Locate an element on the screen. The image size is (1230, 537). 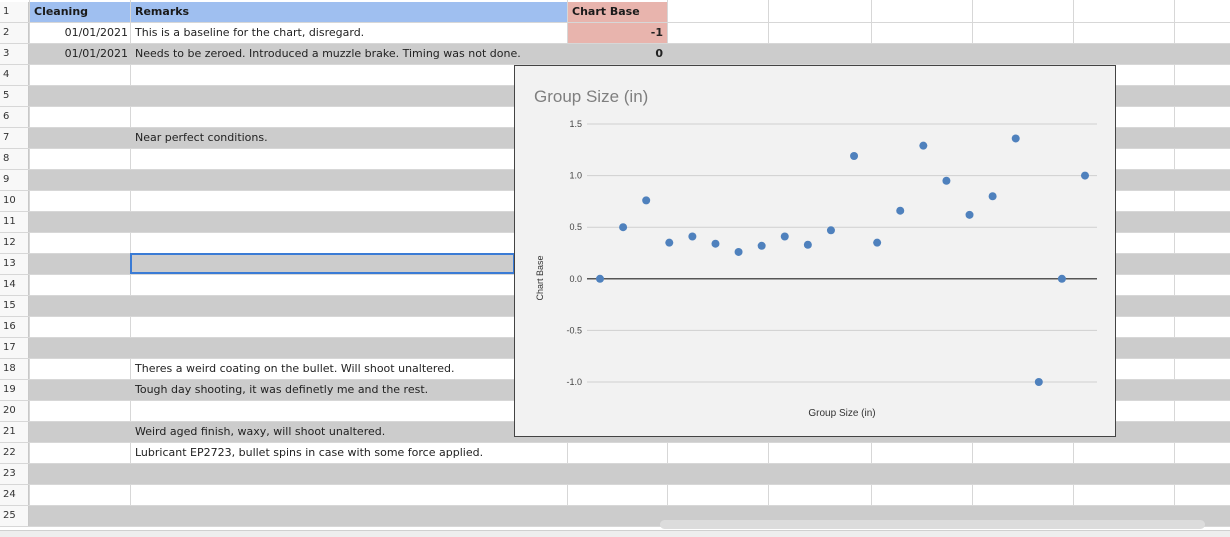
y-tick-label: 0.5 is located at coordinates (575, 227).